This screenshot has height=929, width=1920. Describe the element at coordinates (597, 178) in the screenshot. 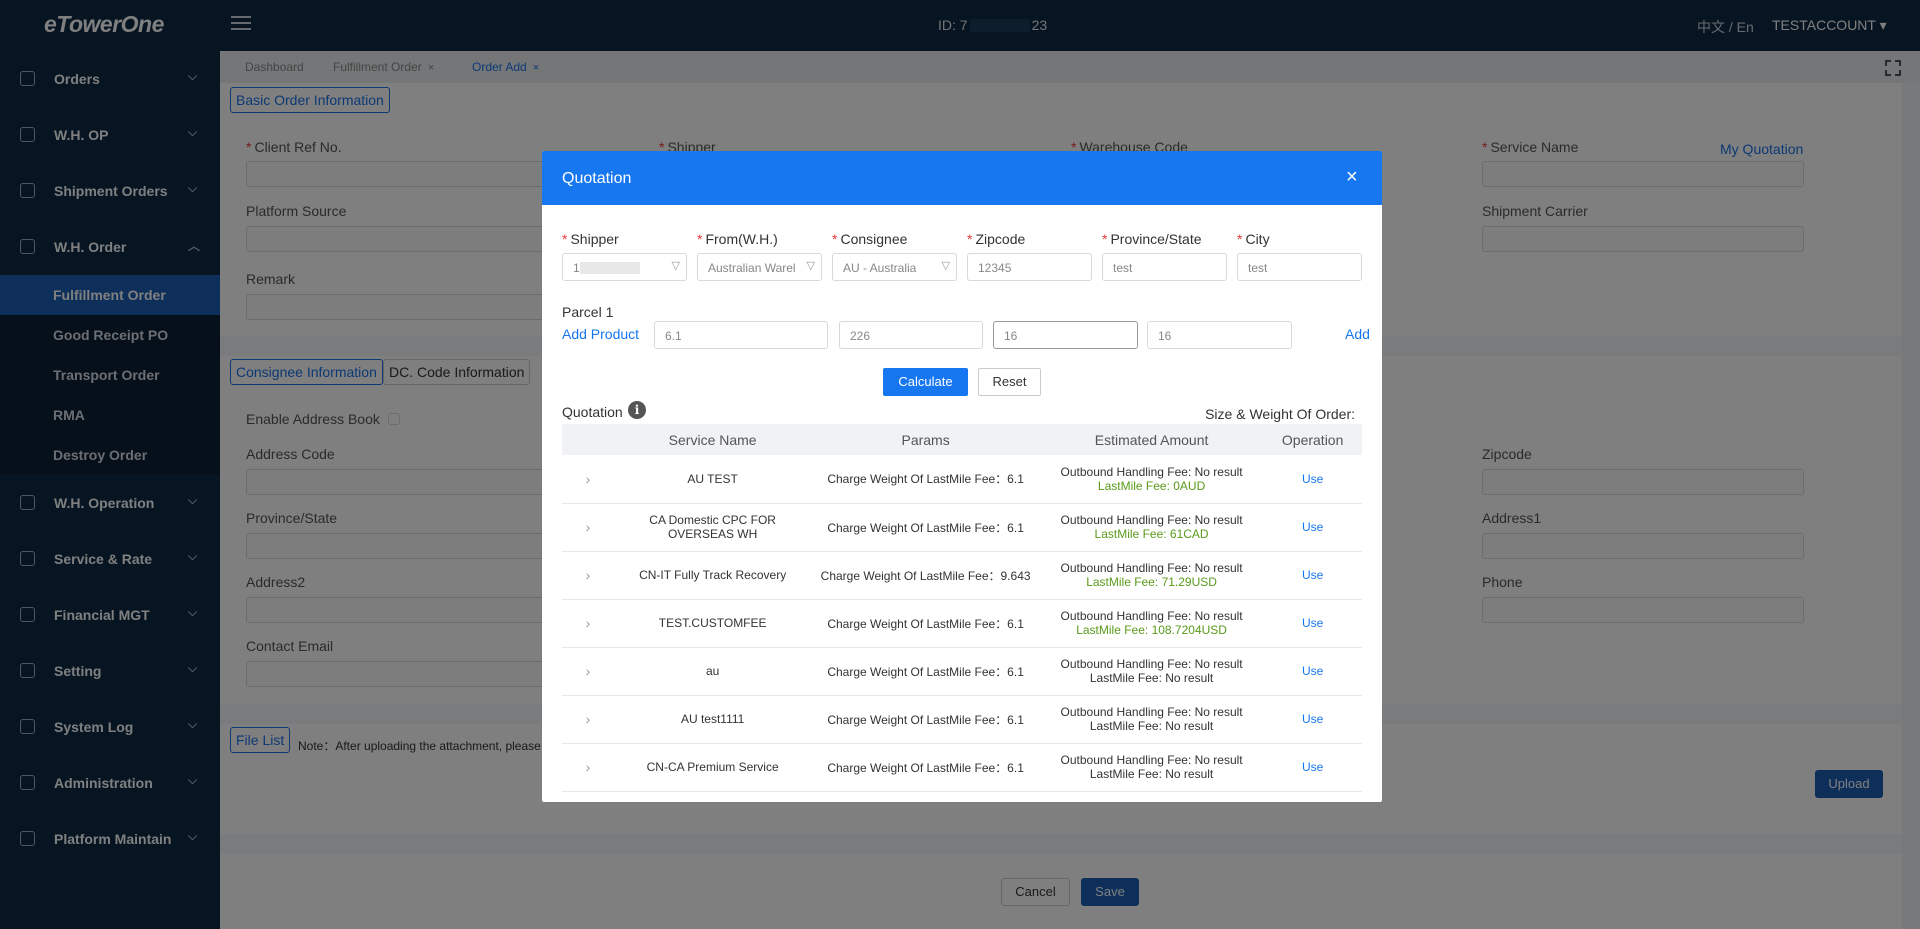

I see `modal-title: Quotation` at that location.